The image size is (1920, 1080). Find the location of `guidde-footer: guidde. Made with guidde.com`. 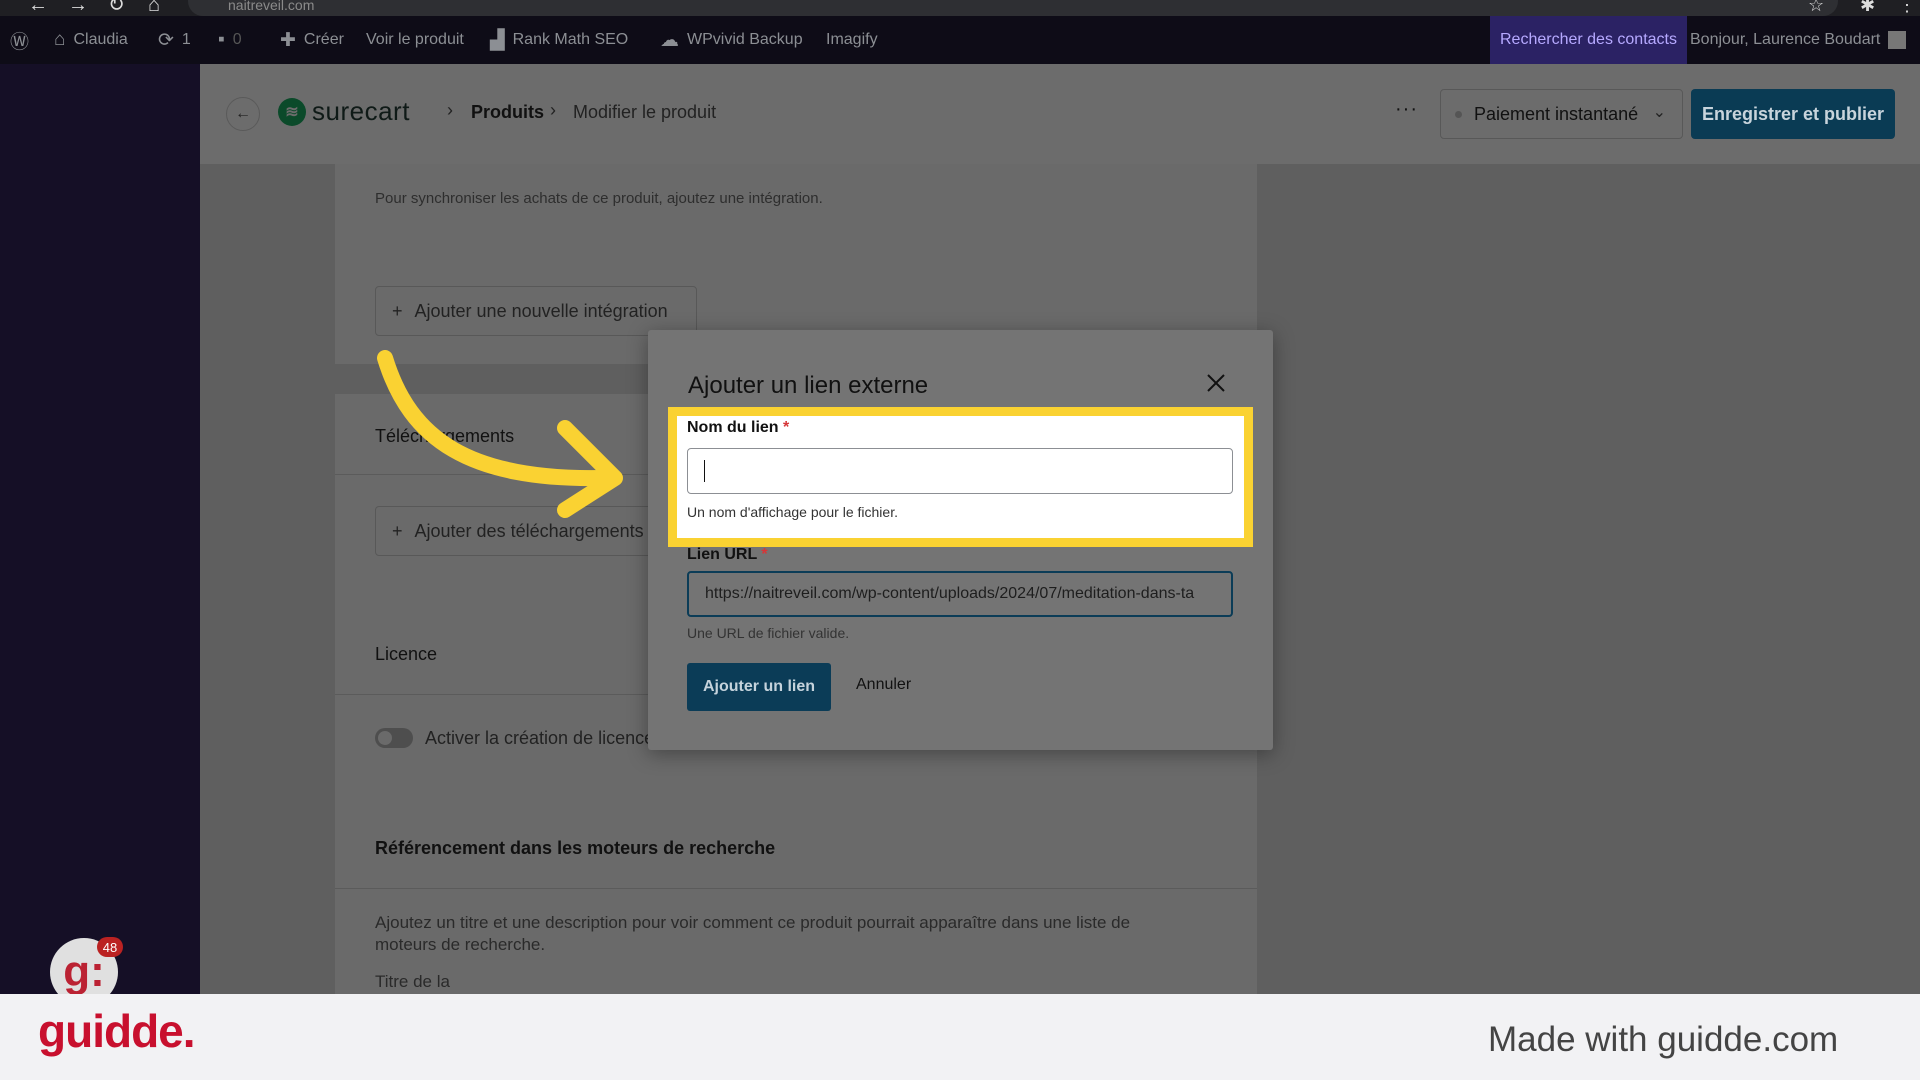

guidde-footer: guidde. Made with guidde.com is located at coordinates (960, 1037).